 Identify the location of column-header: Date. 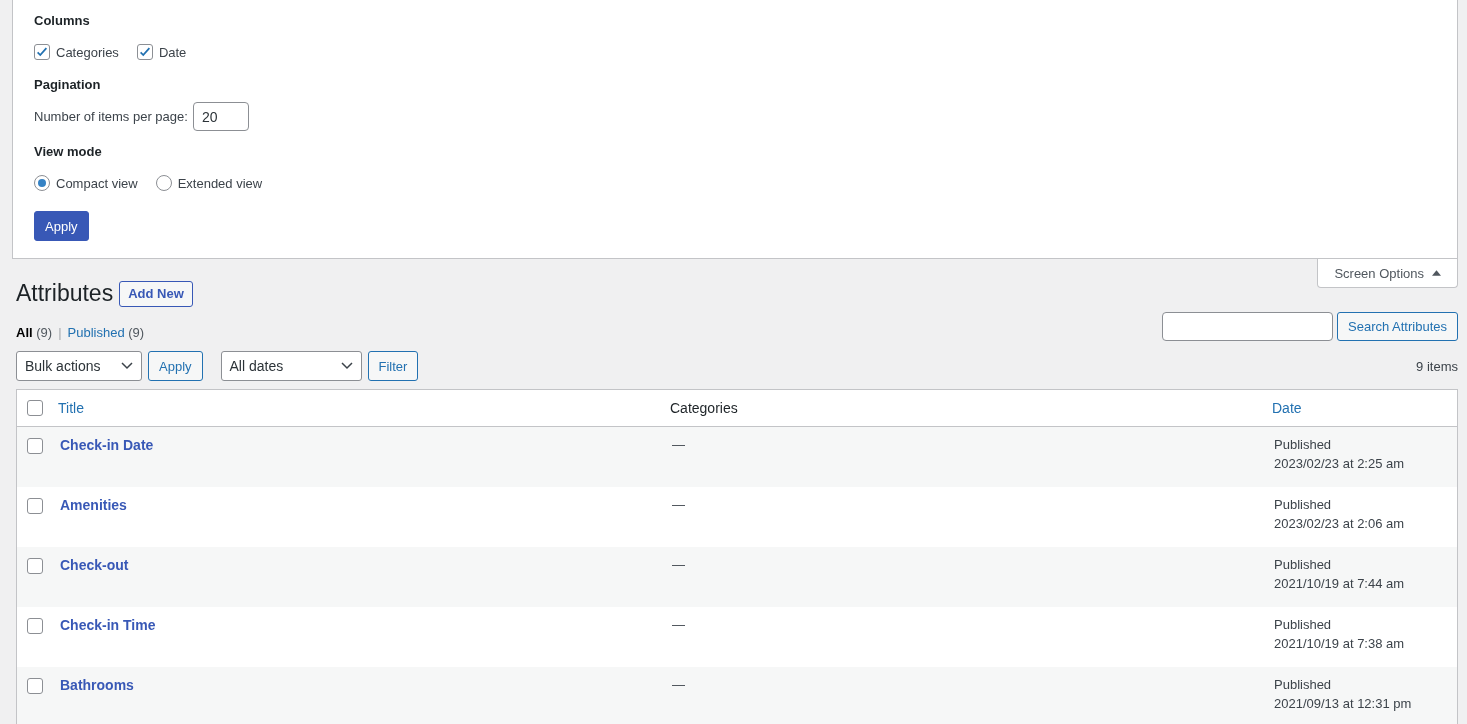
(1364, 408).